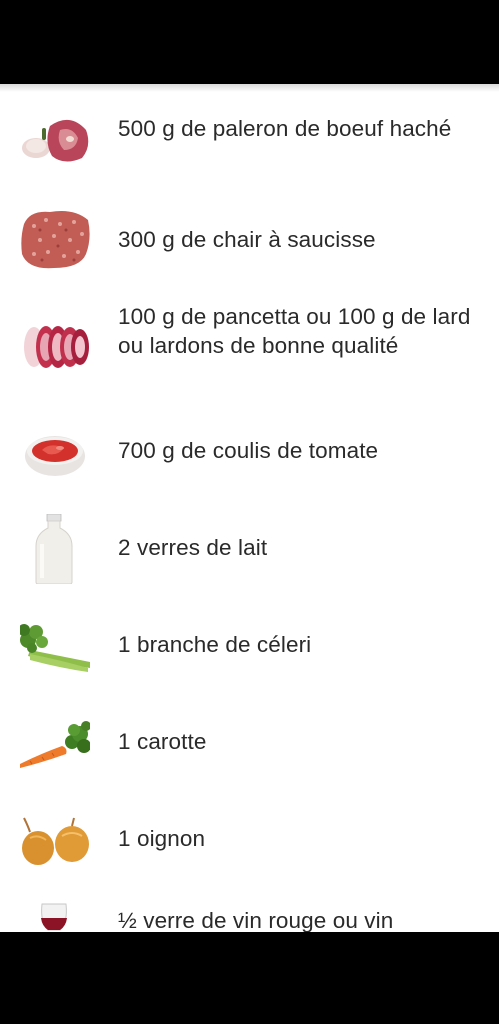 Image resolution: width=499 pixels, height=1024 pixels. Describe the element at coordinates (55, 240) in the screenshot. I see `ground-meat-icon` at that location.